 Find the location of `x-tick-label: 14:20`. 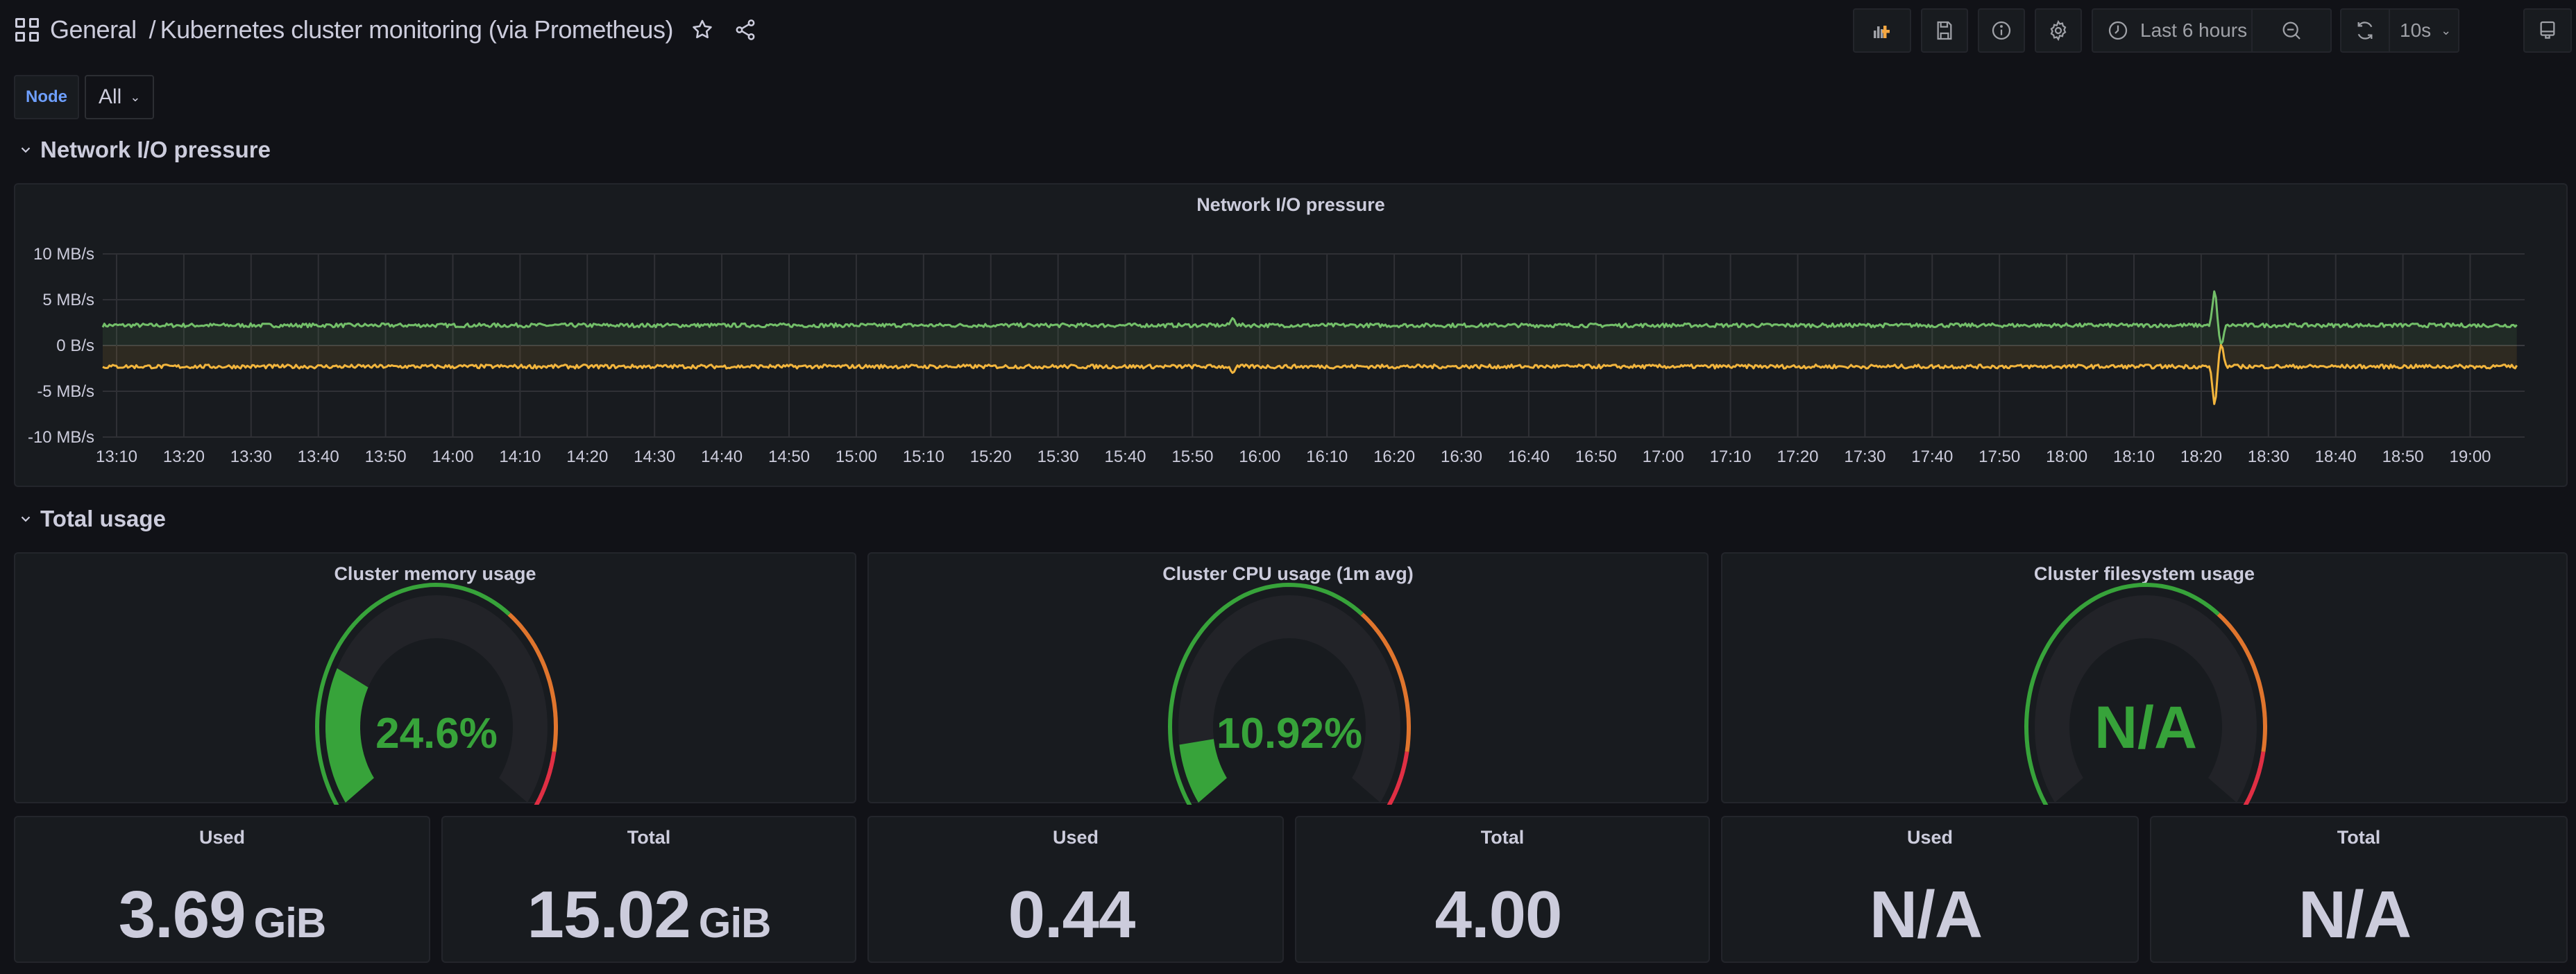

x-tick-label: 14:20 is located at coordinates (587, 456).